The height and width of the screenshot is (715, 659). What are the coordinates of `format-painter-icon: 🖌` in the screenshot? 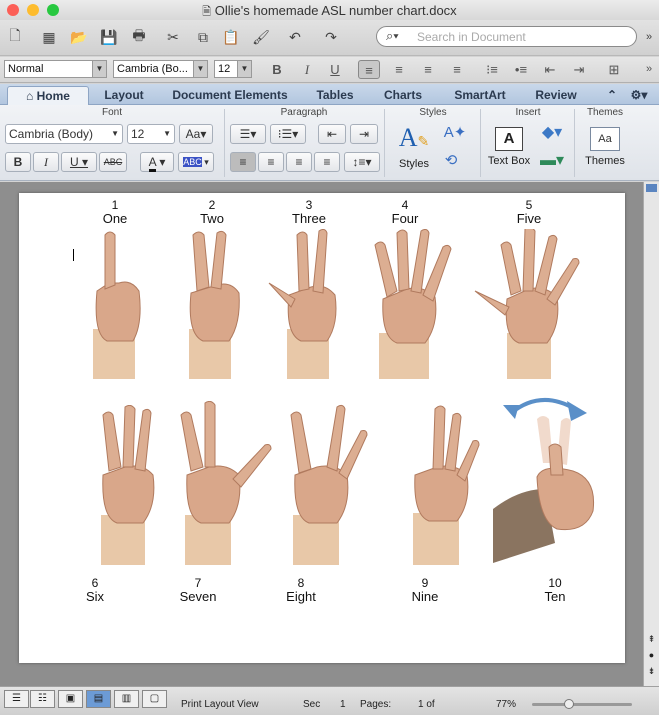 It's located at (261, 37).